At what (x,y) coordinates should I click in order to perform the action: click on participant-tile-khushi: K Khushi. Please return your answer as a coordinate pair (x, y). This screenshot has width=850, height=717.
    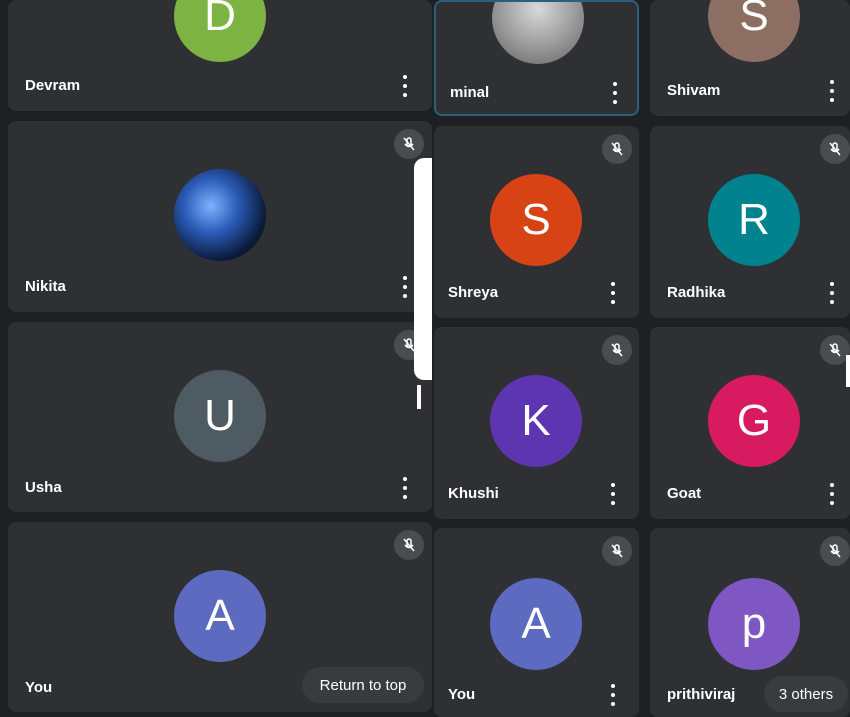
    Looking at the image, I should click on (536, 423).